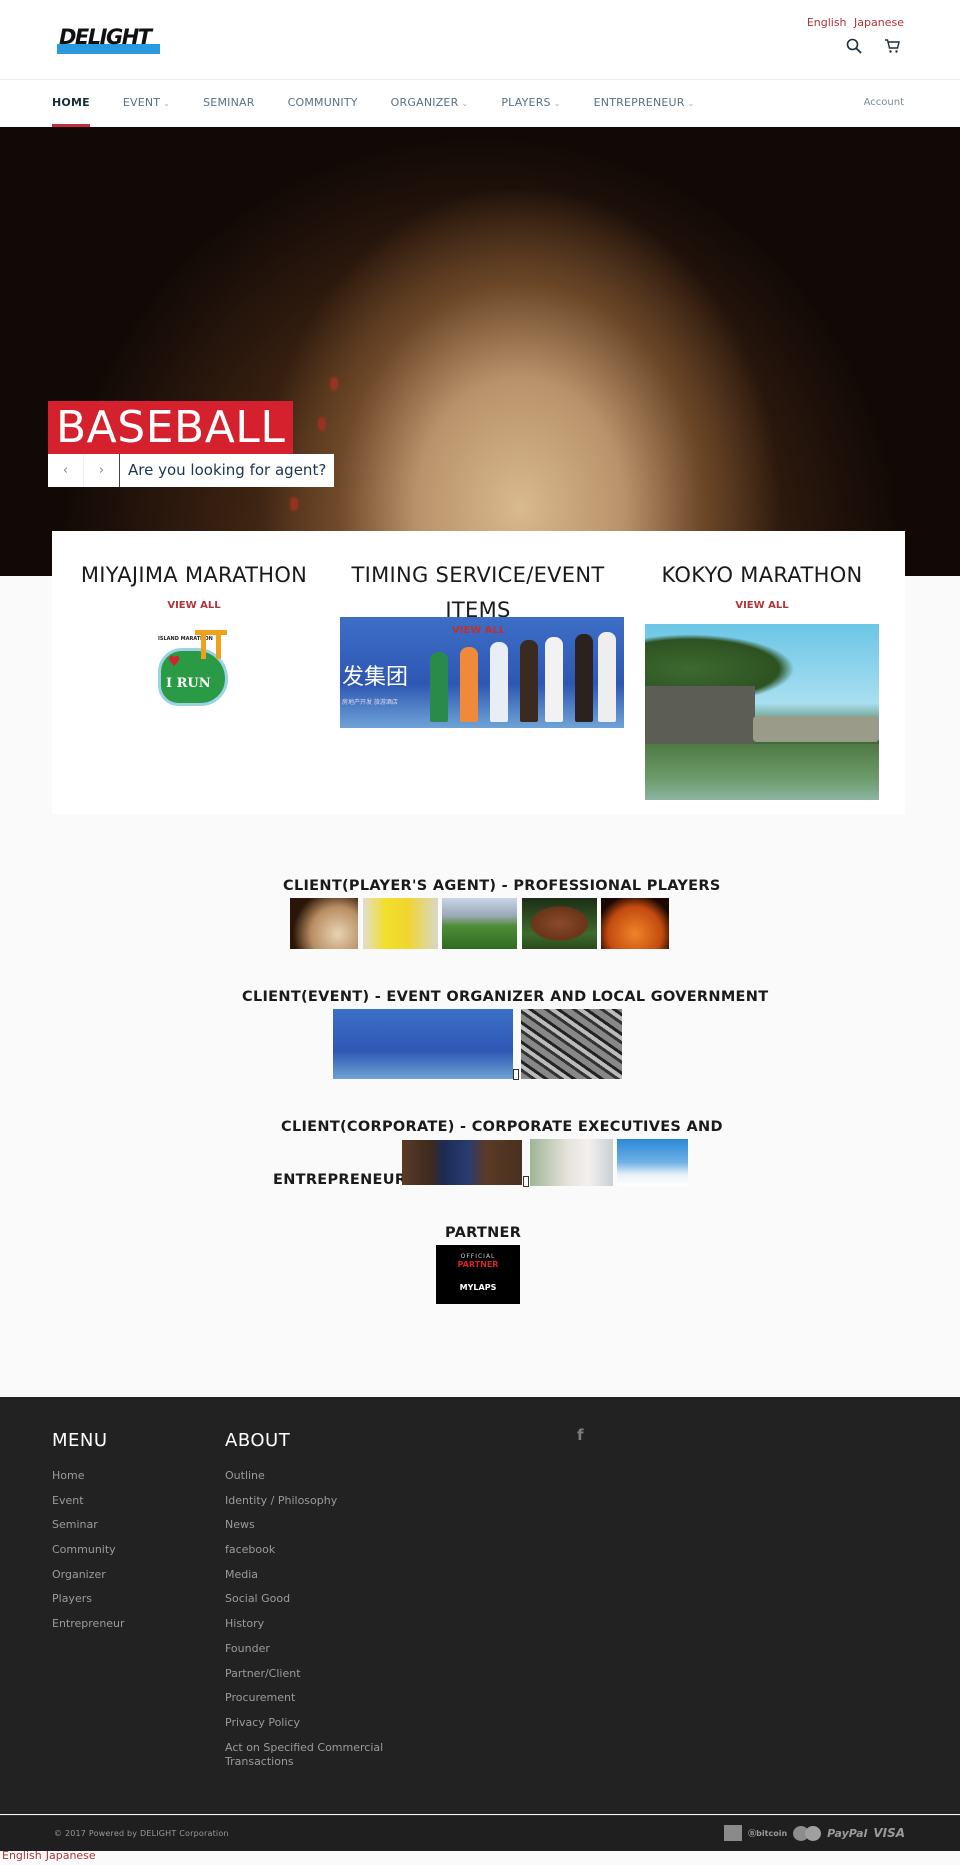  What do you see at coordinates (305, 1728) in the screenshot?
I see `footer-link-privacy: Privacy Policy` at bounding box center [305, 1728].